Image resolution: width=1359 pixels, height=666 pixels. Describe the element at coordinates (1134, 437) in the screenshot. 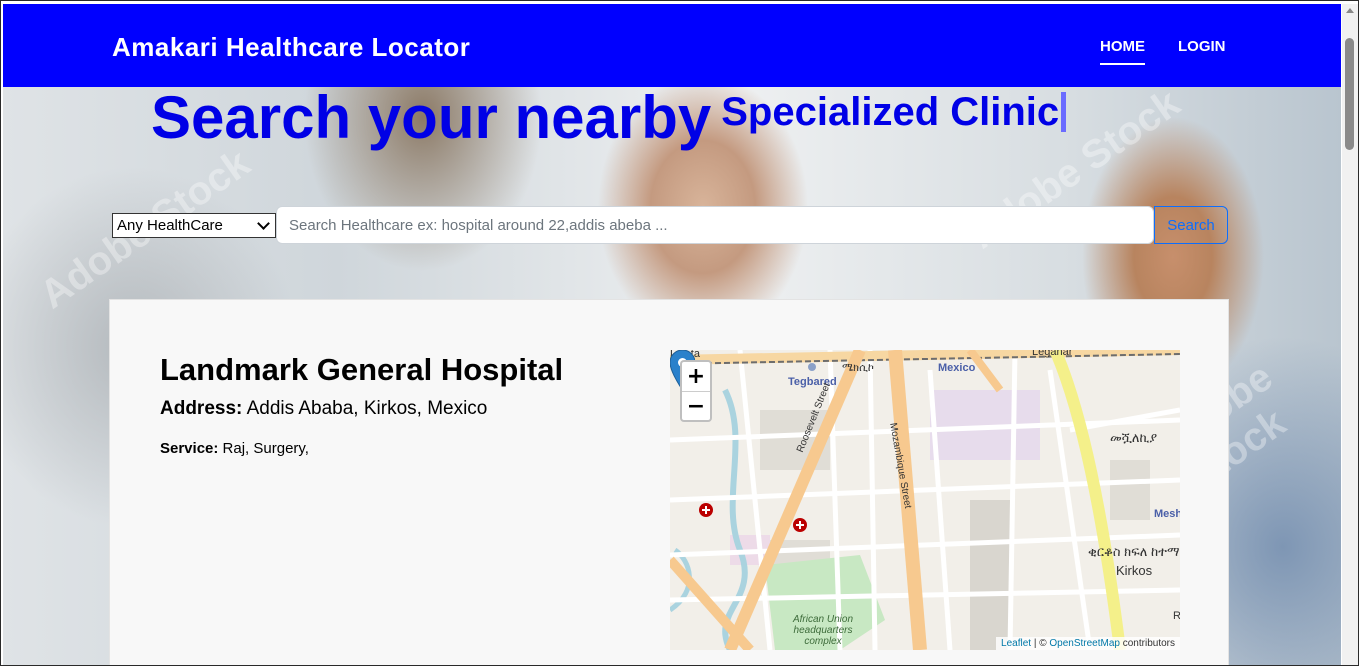

I see `map-label: መሿለኪያ` at that location.